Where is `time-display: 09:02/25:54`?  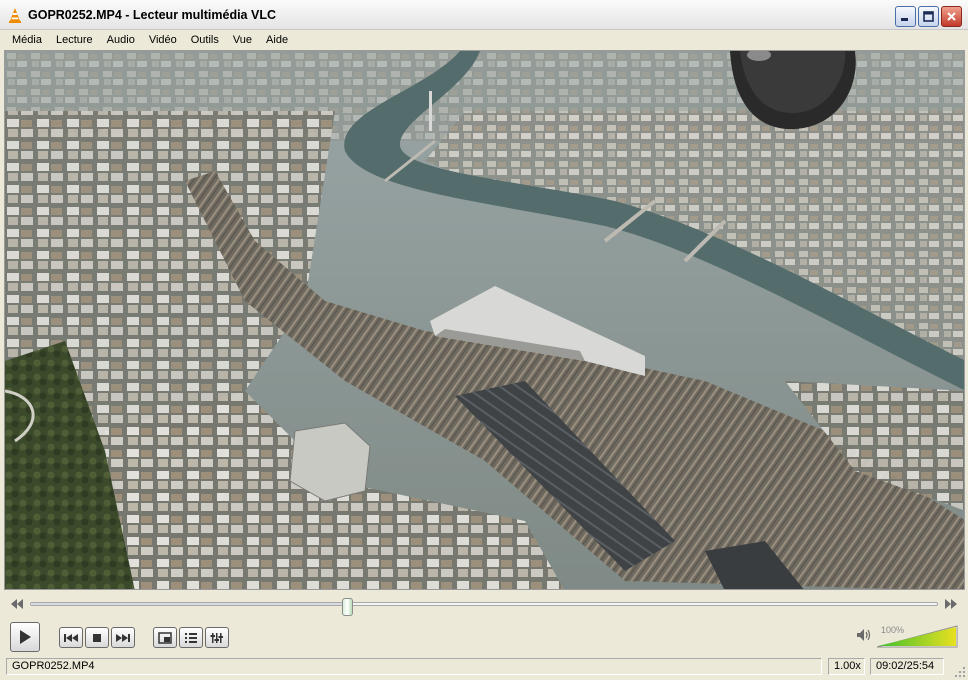 time-display: 09:02/25:54 is located at coordinates (907, 666).